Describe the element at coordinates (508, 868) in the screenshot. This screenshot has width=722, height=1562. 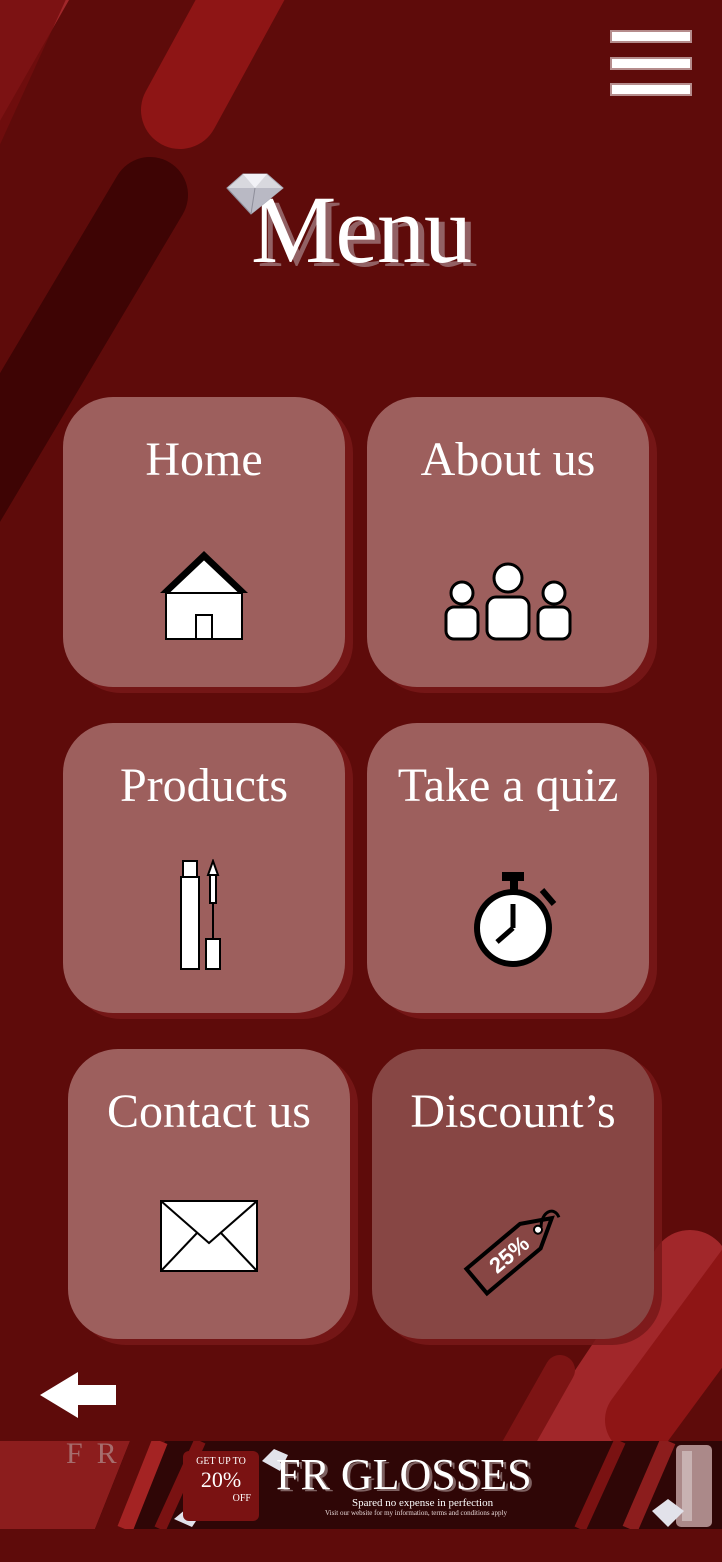
I see `take-a-quiz-tile: Take a quiz` at that location.